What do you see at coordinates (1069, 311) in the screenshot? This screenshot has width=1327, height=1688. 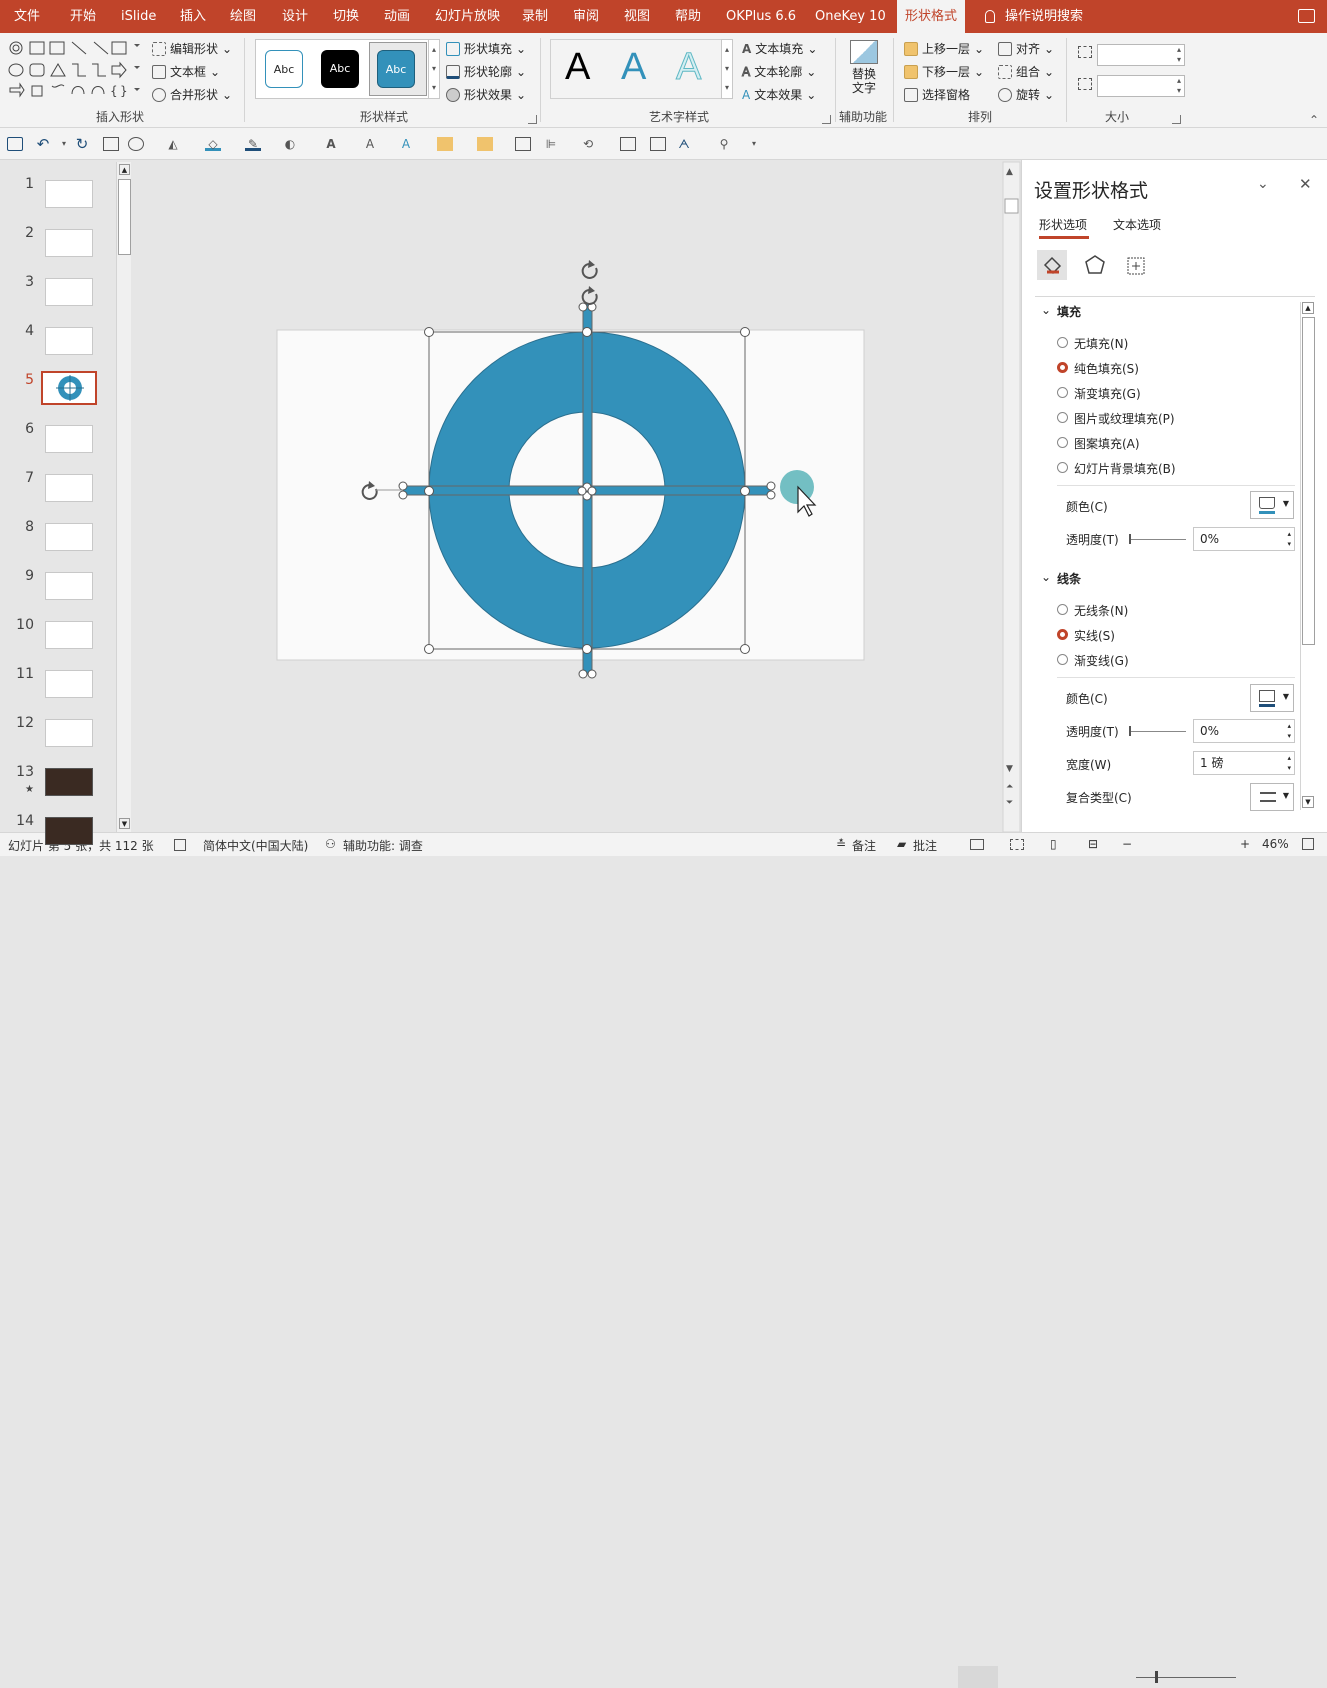 I see `fill-section-header: 填充` at bounding box center [1069, 311].